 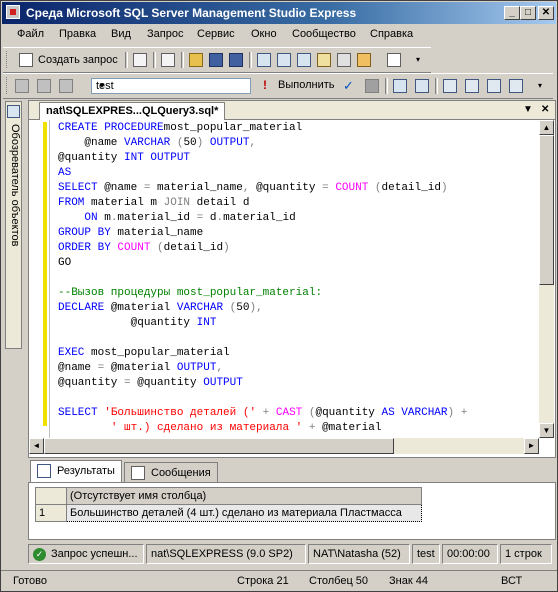 I want to click on code-line: EXEC most_popular_material, so click(x=262, y=353).